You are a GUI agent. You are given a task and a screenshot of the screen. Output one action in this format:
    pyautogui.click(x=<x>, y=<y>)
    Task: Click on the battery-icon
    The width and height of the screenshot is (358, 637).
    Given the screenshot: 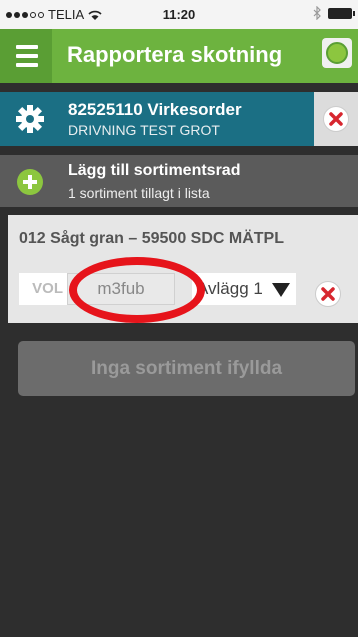 What is the action you would take?
    pyautogui.click(x=341, y=13)
    